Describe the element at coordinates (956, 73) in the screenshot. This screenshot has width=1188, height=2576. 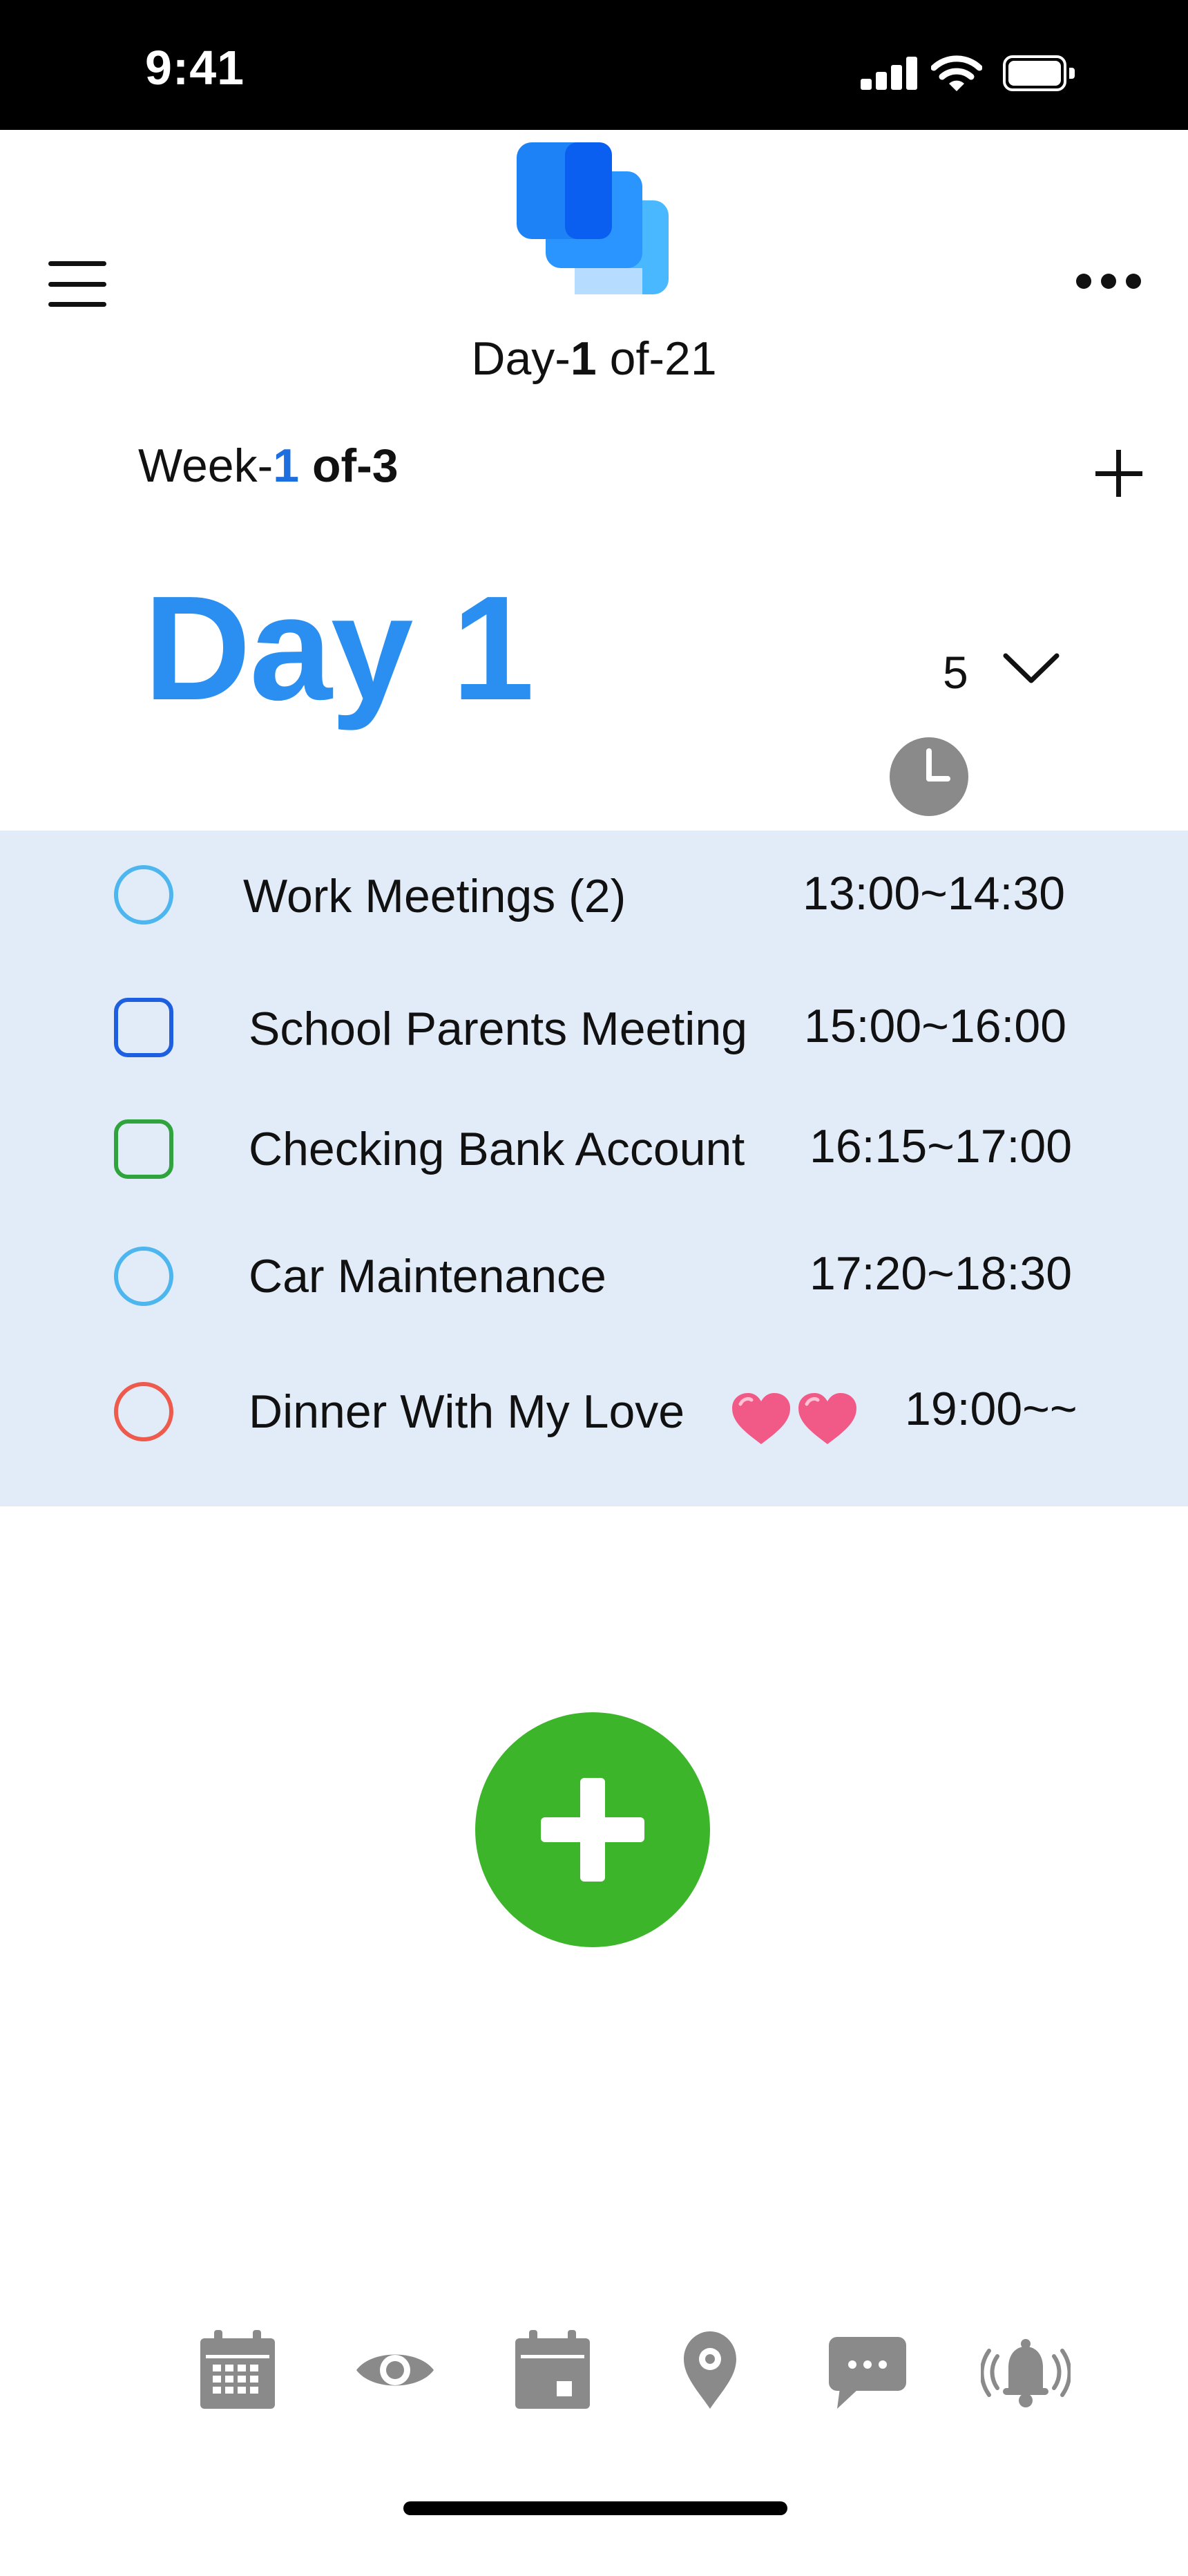
I see `wifi-icon` at that location.